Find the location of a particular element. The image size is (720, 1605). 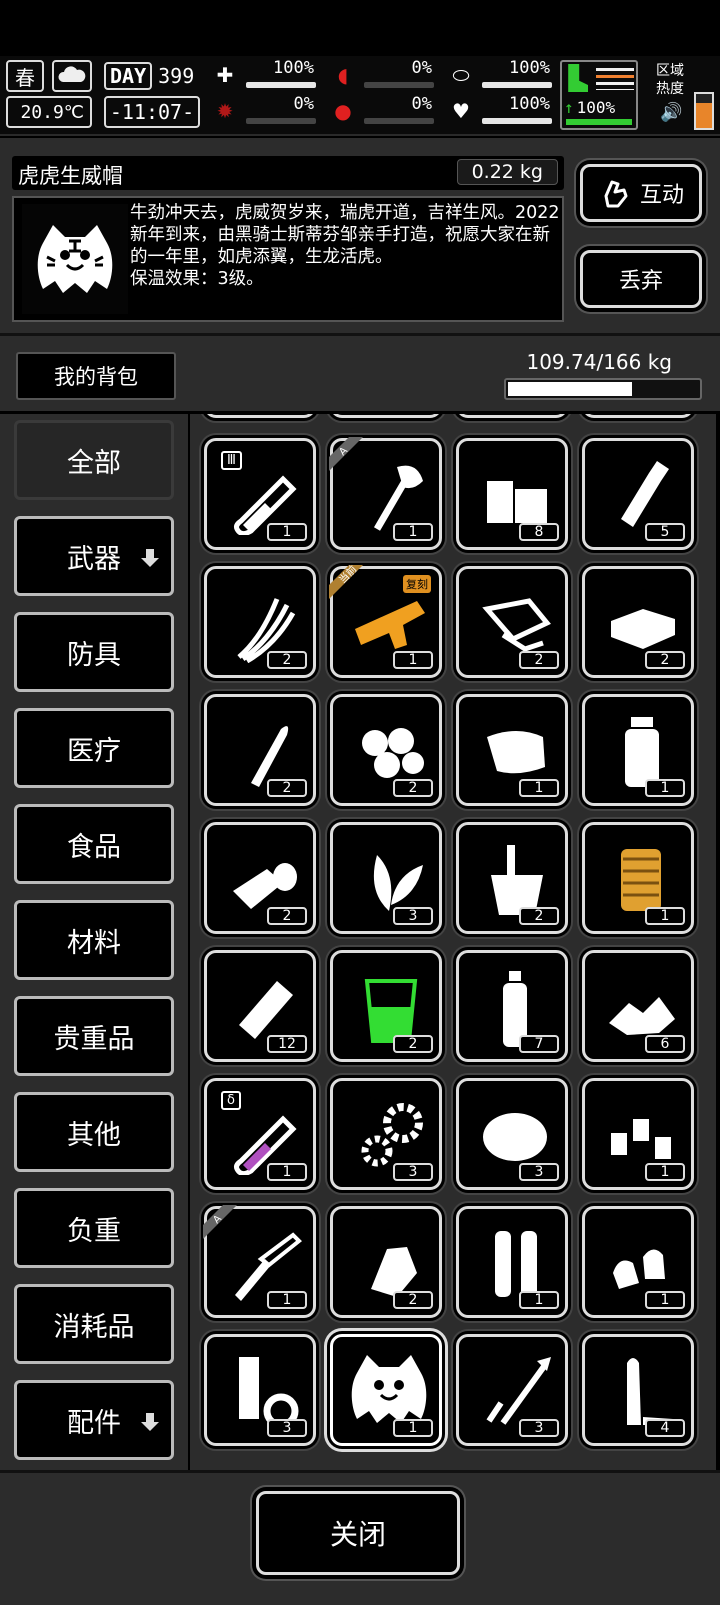

close-button: 关闭 is located at coordinates (358, 1533).